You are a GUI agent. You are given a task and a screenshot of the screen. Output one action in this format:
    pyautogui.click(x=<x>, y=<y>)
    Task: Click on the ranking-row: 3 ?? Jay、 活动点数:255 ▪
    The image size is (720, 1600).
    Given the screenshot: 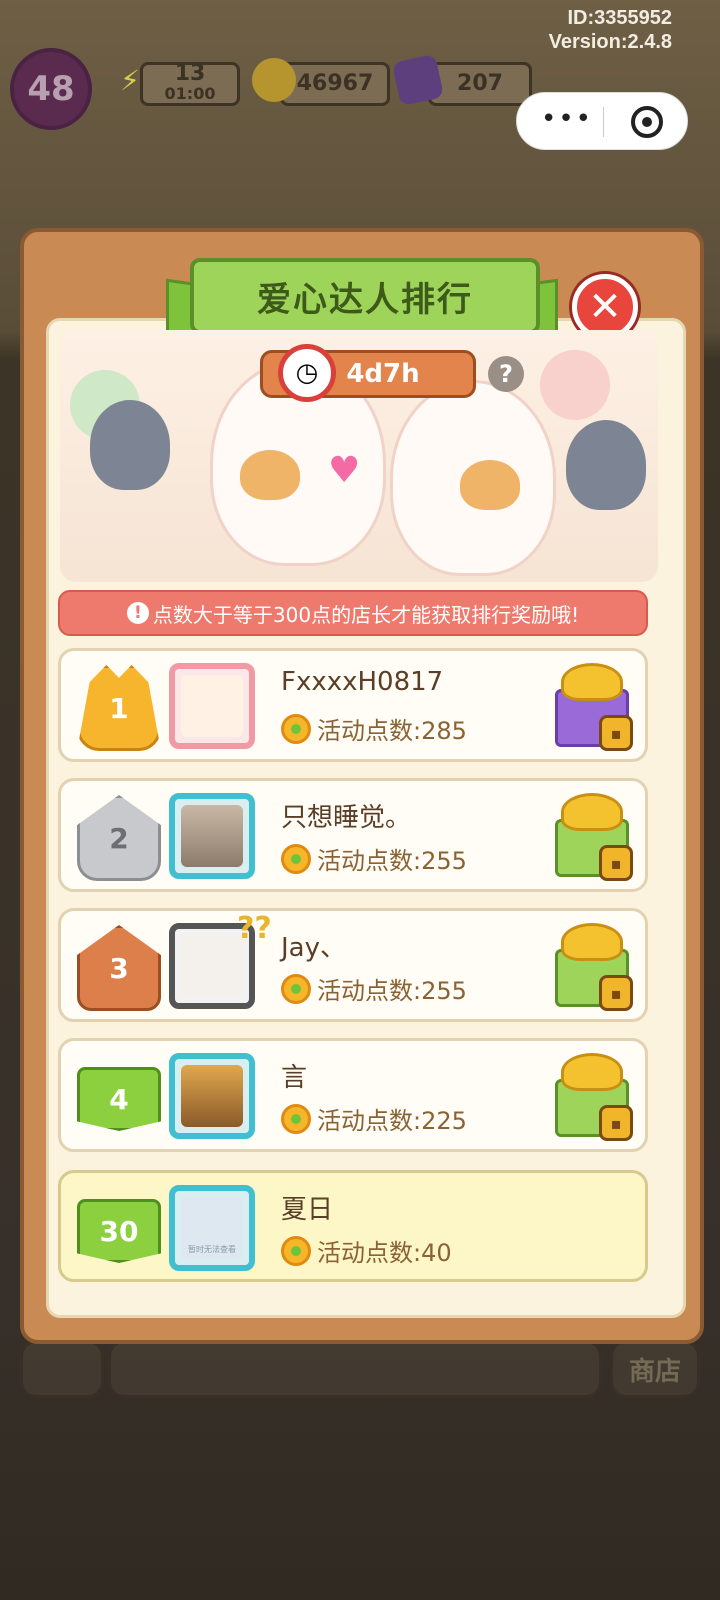 What is the action you would take?
    pyautogui.click(x=353, y=965)
    